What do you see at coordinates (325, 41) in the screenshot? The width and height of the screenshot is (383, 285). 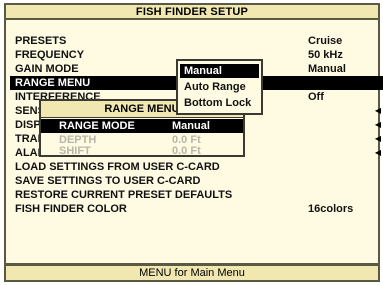 I see `presets-value: Cruise` at bounding box center [325, 41].